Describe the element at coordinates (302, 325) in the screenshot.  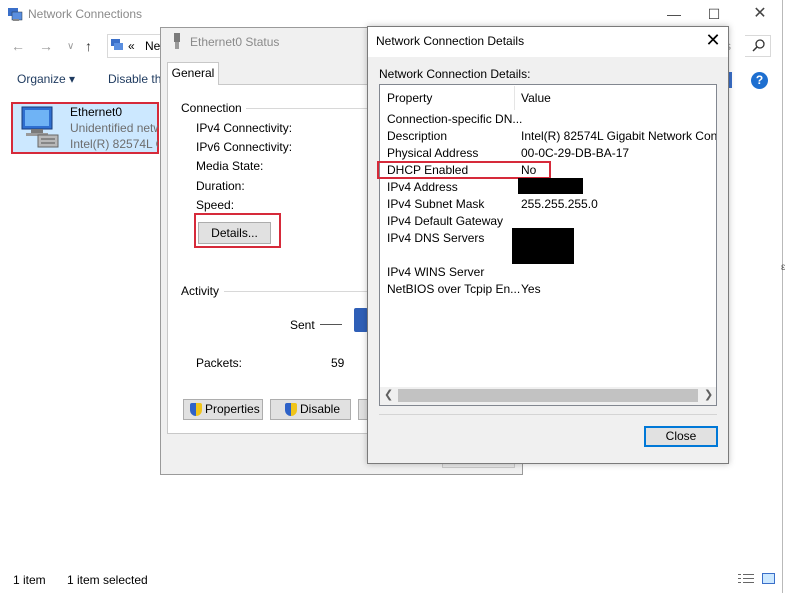
I see `sent-label: Sent` at that location.